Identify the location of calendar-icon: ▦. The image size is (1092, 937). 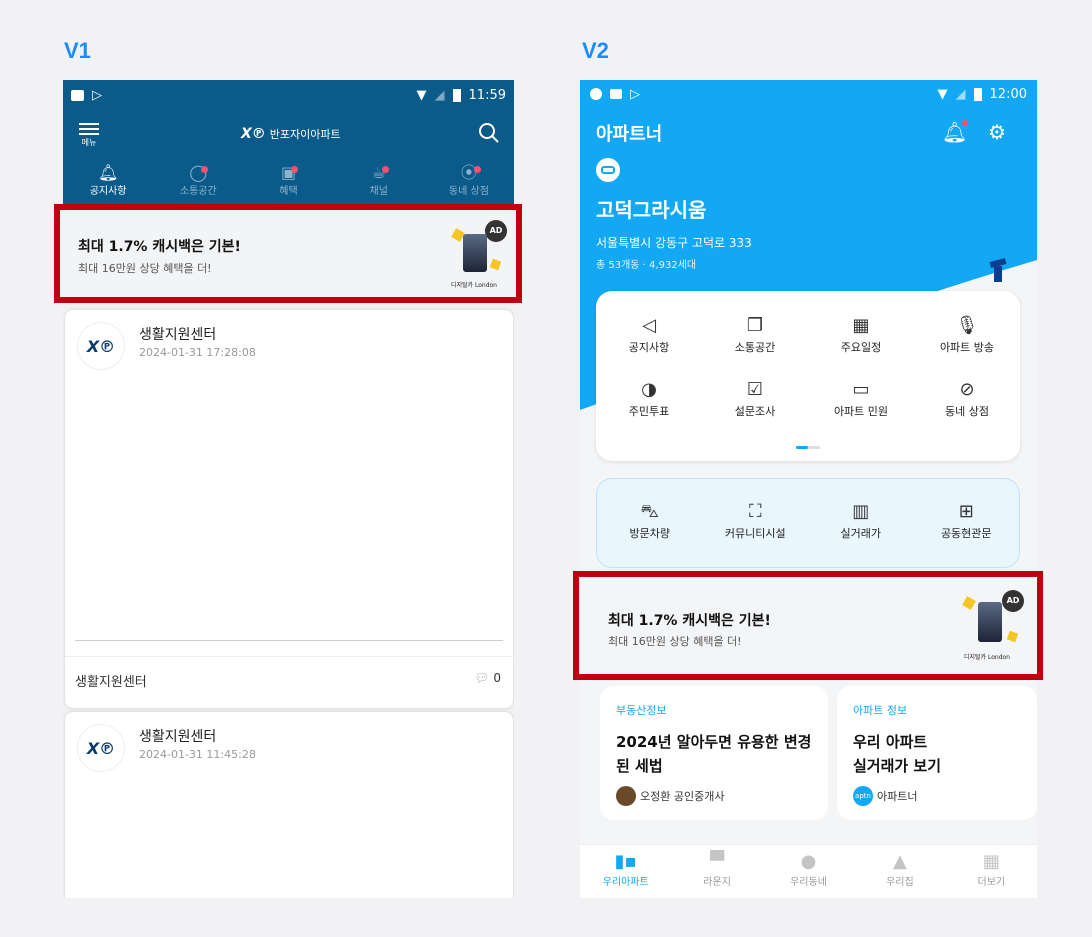
(861, 325).